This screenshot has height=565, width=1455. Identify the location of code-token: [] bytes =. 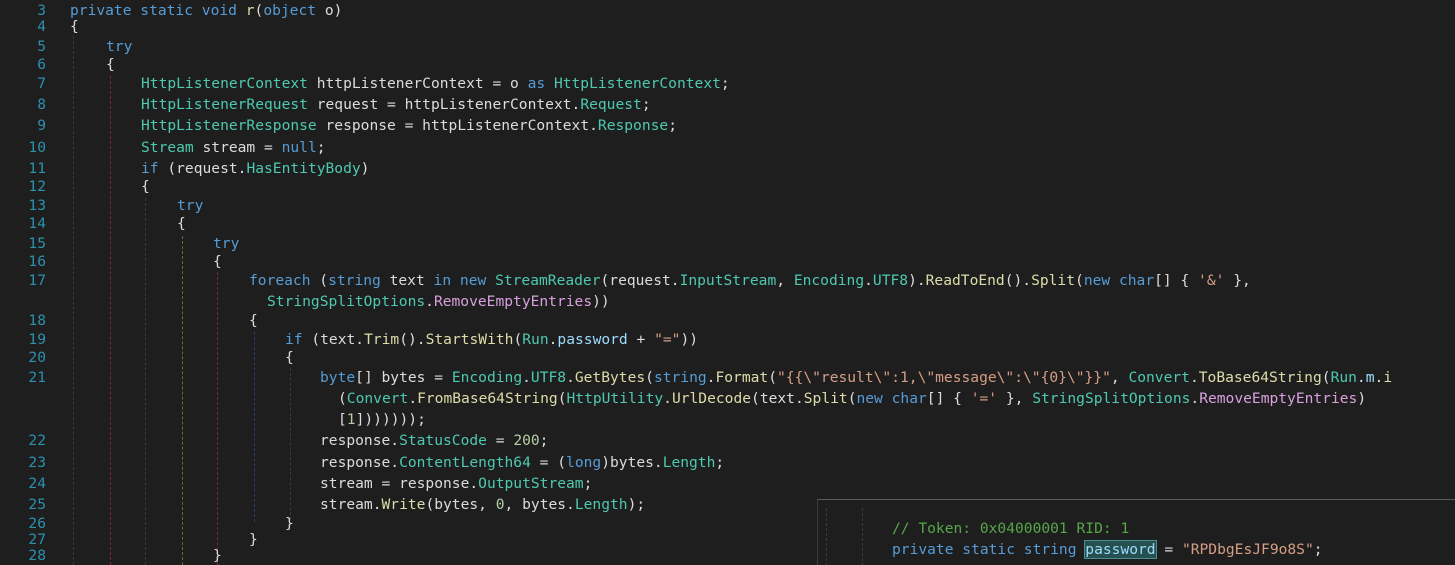
(403, 377).